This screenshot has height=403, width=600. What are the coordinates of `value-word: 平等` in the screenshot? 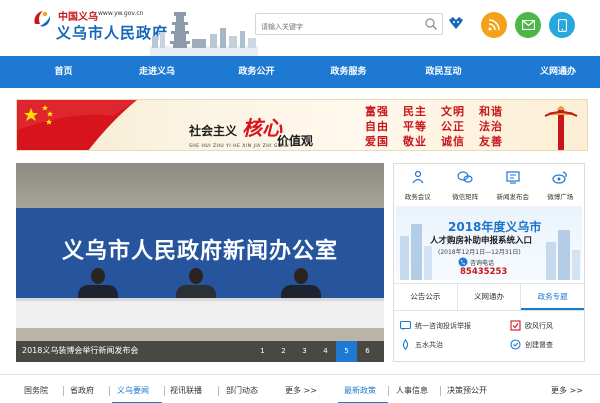 It's located at (415, 126).